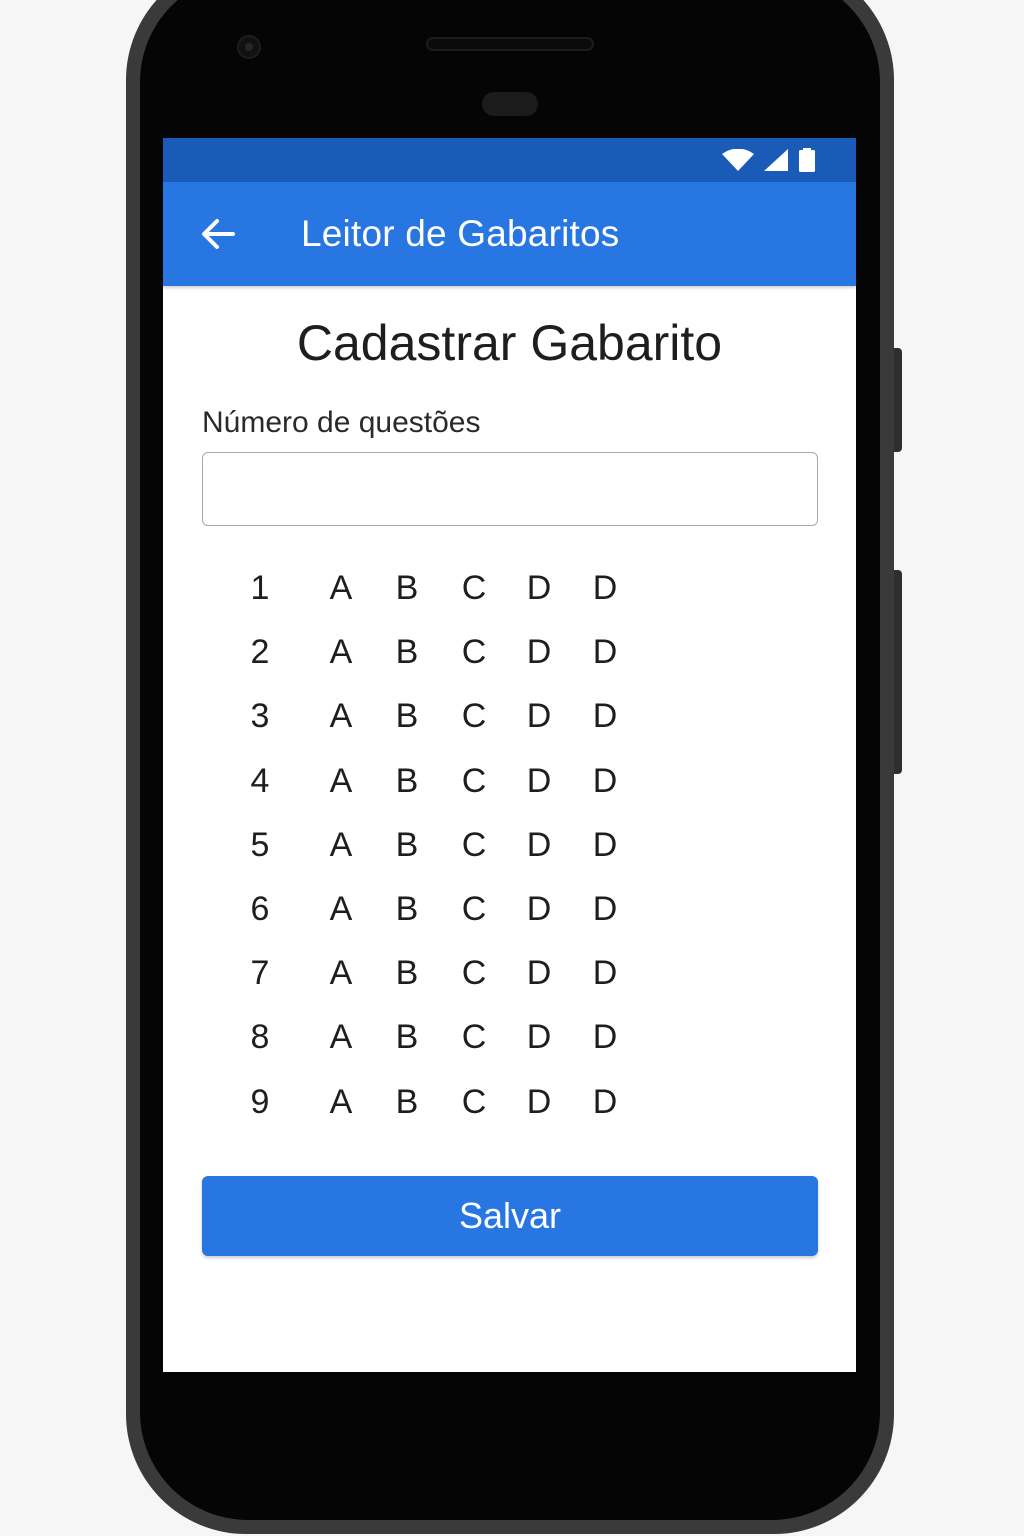 The height and width of the screenshot is (1536, 1024). What do you see at coordinates (260, 780) in the screenshot?
I see `question-number: 4` at bounding box center [260, 780].